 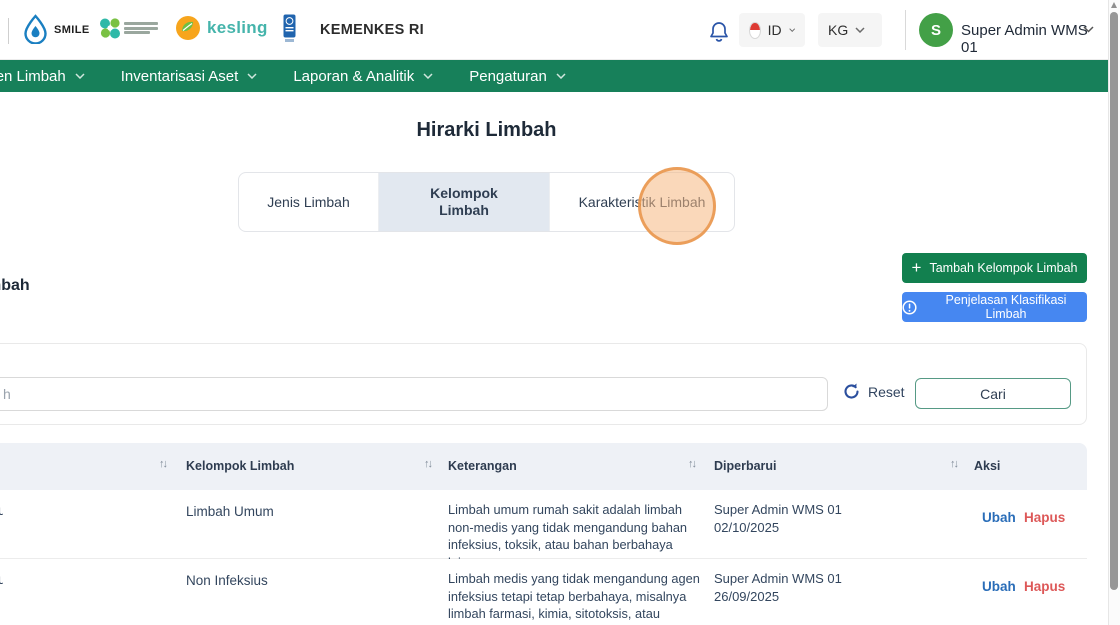 I want to click on reset-button: Reset, so click(x=873, y=391).